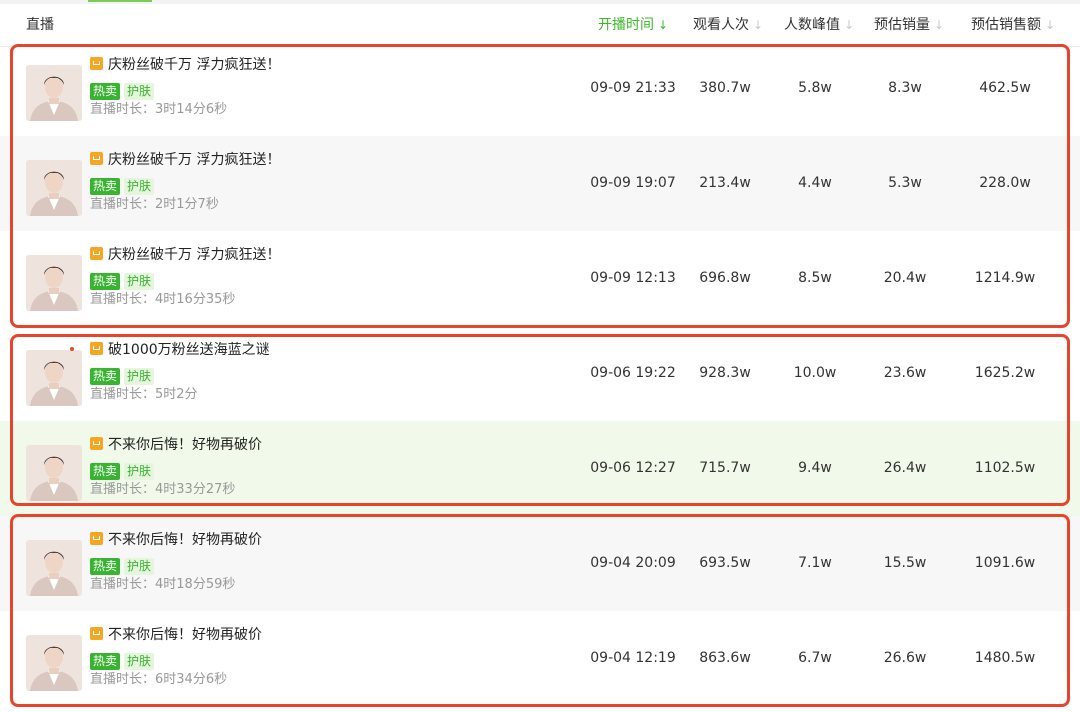  I want to click on column-header-amount: 预估销售额 ↓, so click(1013, 25).